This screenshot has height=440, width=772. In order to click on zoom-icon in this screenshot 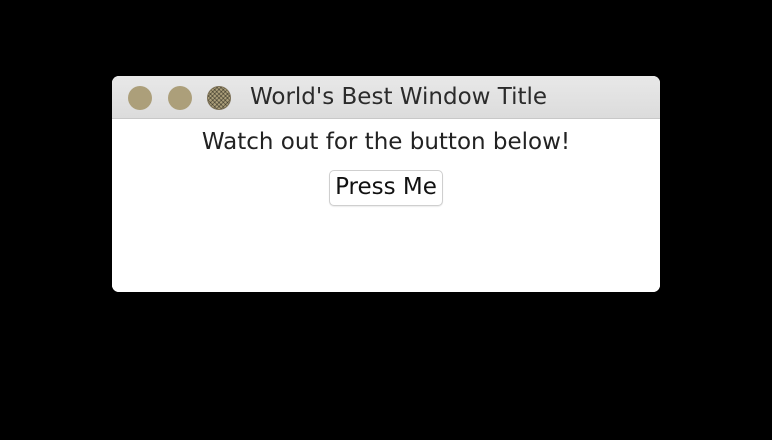, I will do `click(219, 98)`.